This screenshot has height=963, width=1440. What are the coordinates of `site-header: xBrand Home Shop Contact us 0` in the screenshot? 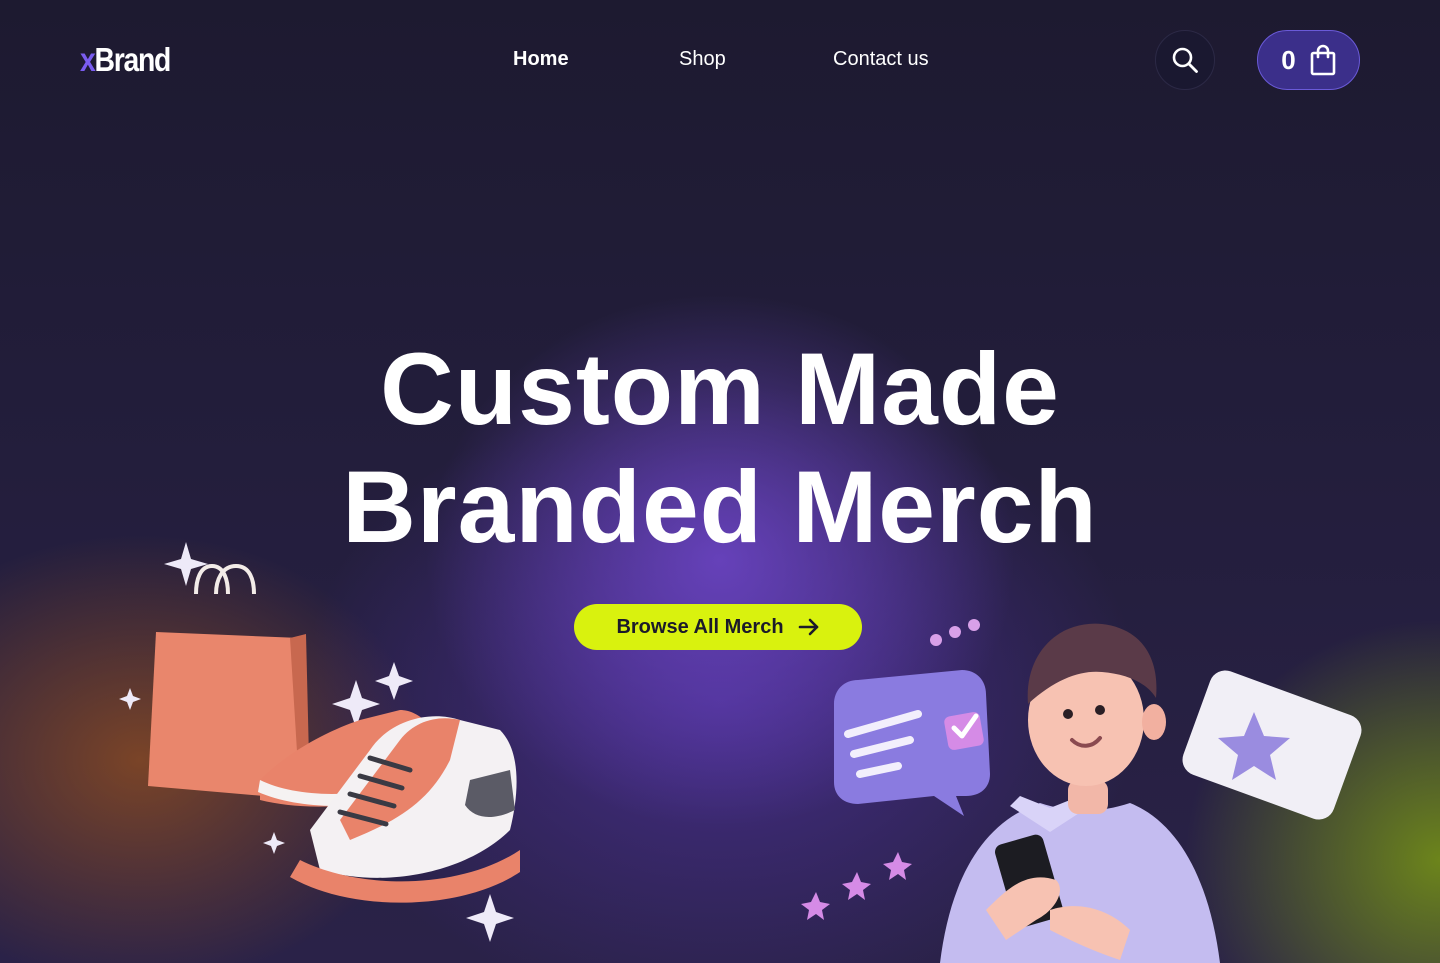 It's located at (720, 60).